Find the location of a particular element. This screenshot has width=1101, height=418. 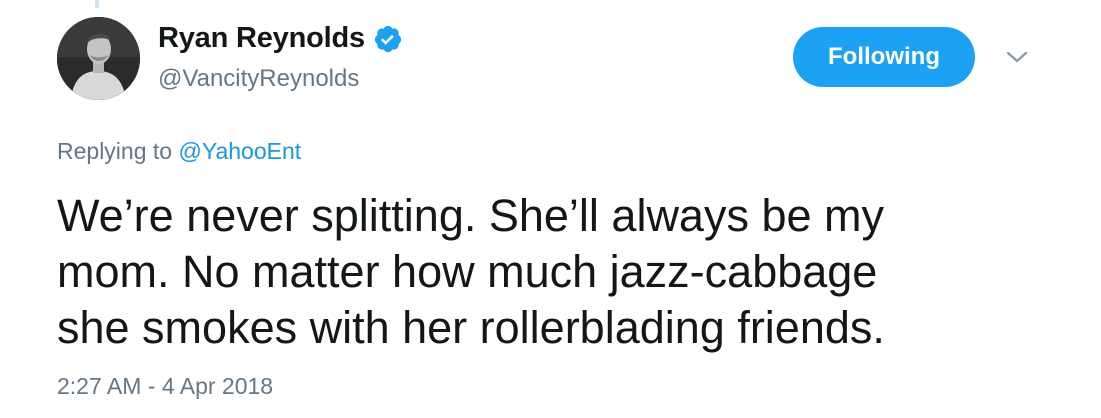

author-handle: @VancityReynolds is located at coordinates (258, 79).